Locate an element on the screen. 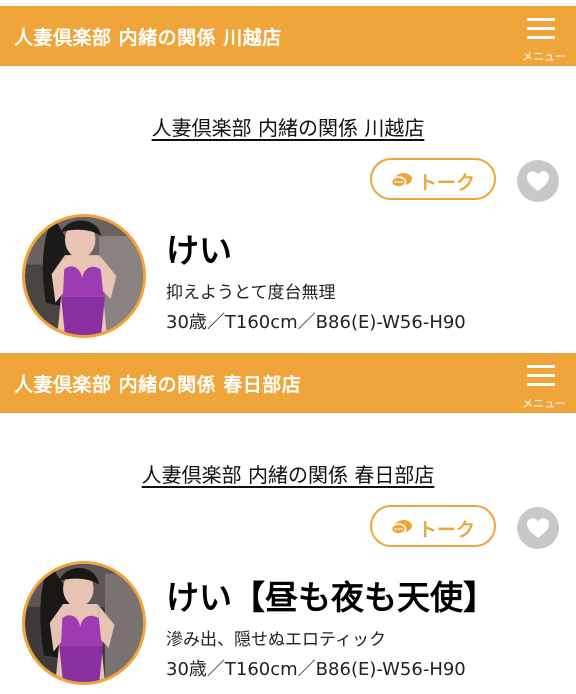 This screenshot has width=576, height=694. header-bar: 人妻倶楽部 内緒の関係 春日部店 メニュー is located at coordinates (288, 383).